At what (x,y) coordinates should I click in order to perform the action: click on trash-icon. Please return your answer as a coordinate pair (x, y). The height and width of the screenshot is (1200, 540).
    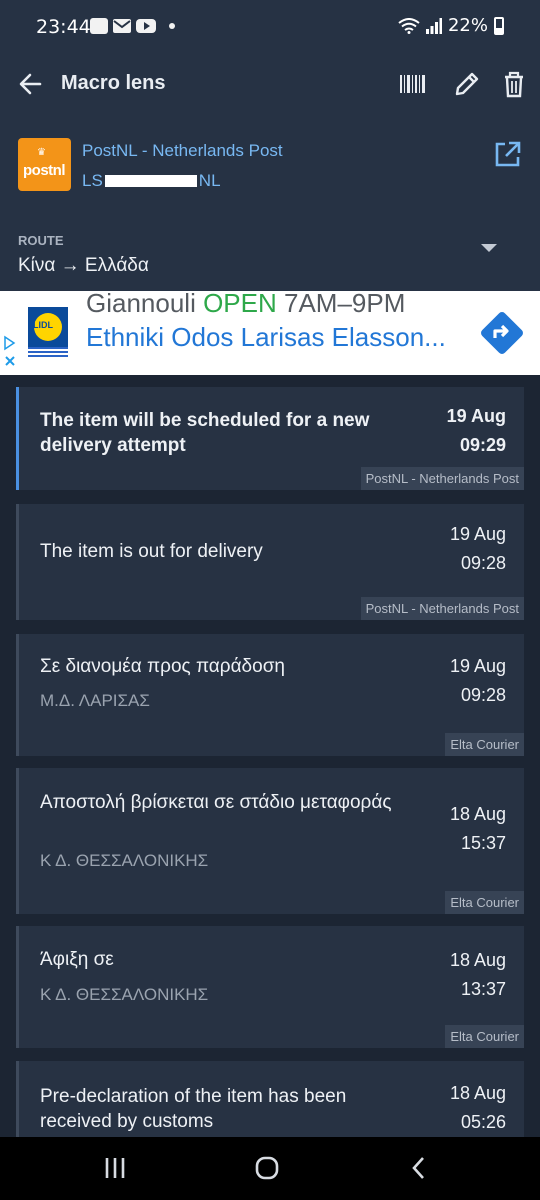
    Looking at the image, I should click on (514, 84).